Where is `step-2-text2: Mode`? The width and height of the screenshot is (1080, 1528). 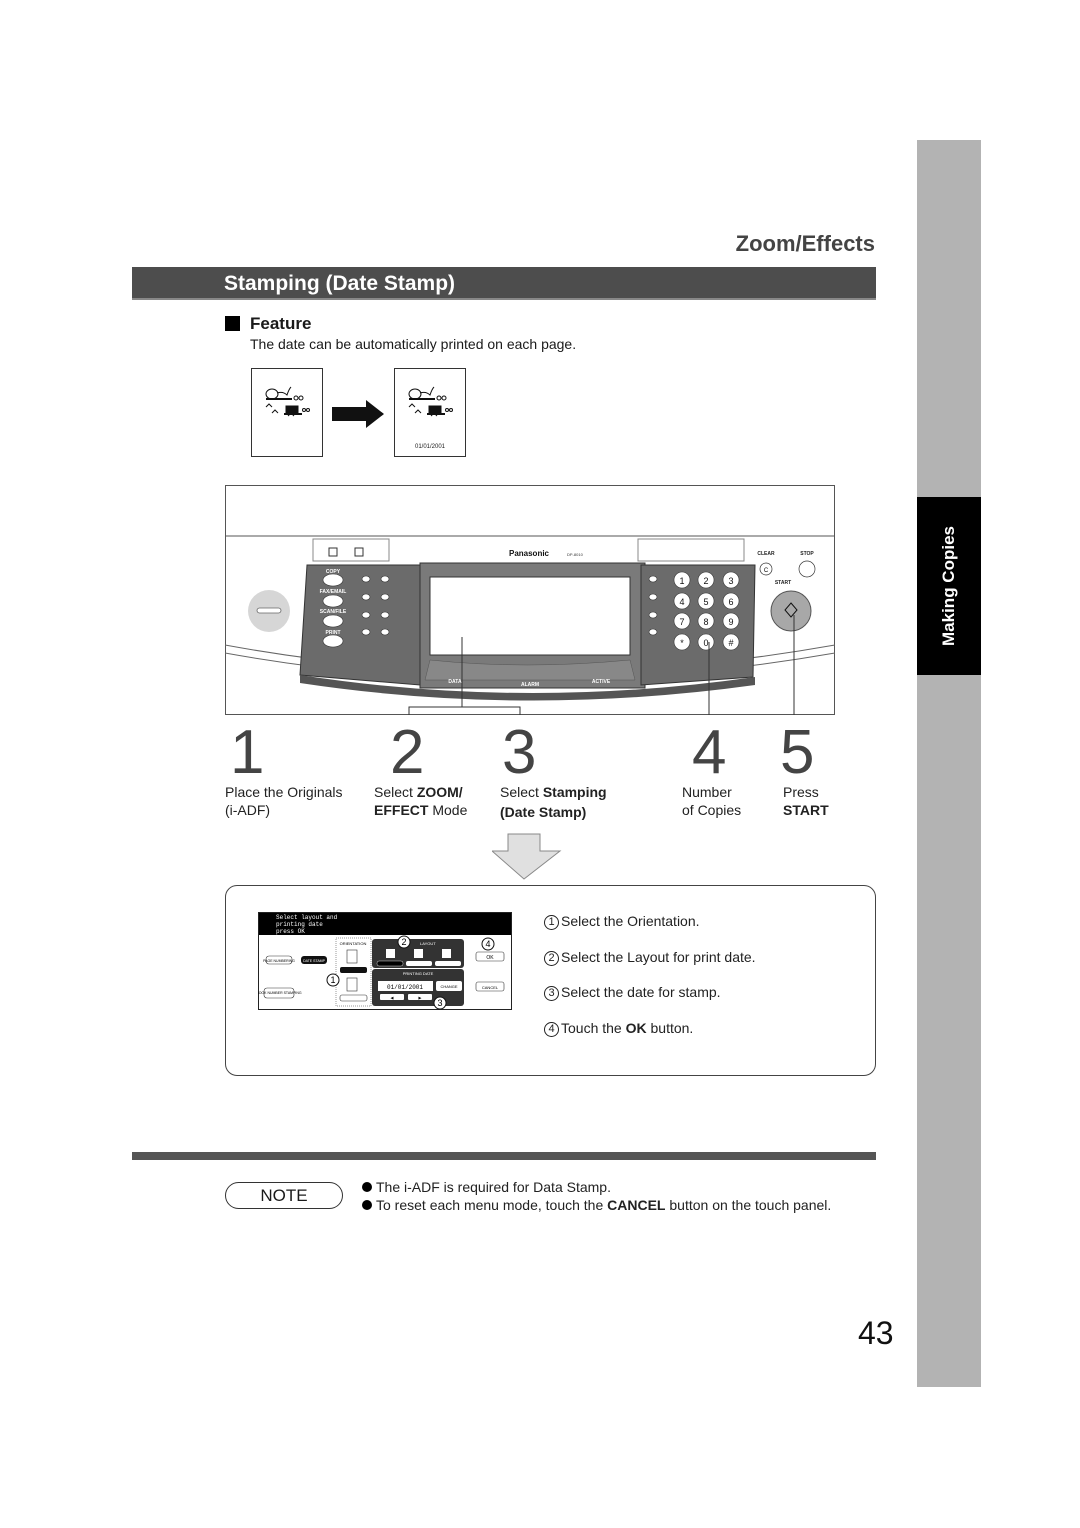 step-2-text2: Mode is located at coordinates (448, 810).